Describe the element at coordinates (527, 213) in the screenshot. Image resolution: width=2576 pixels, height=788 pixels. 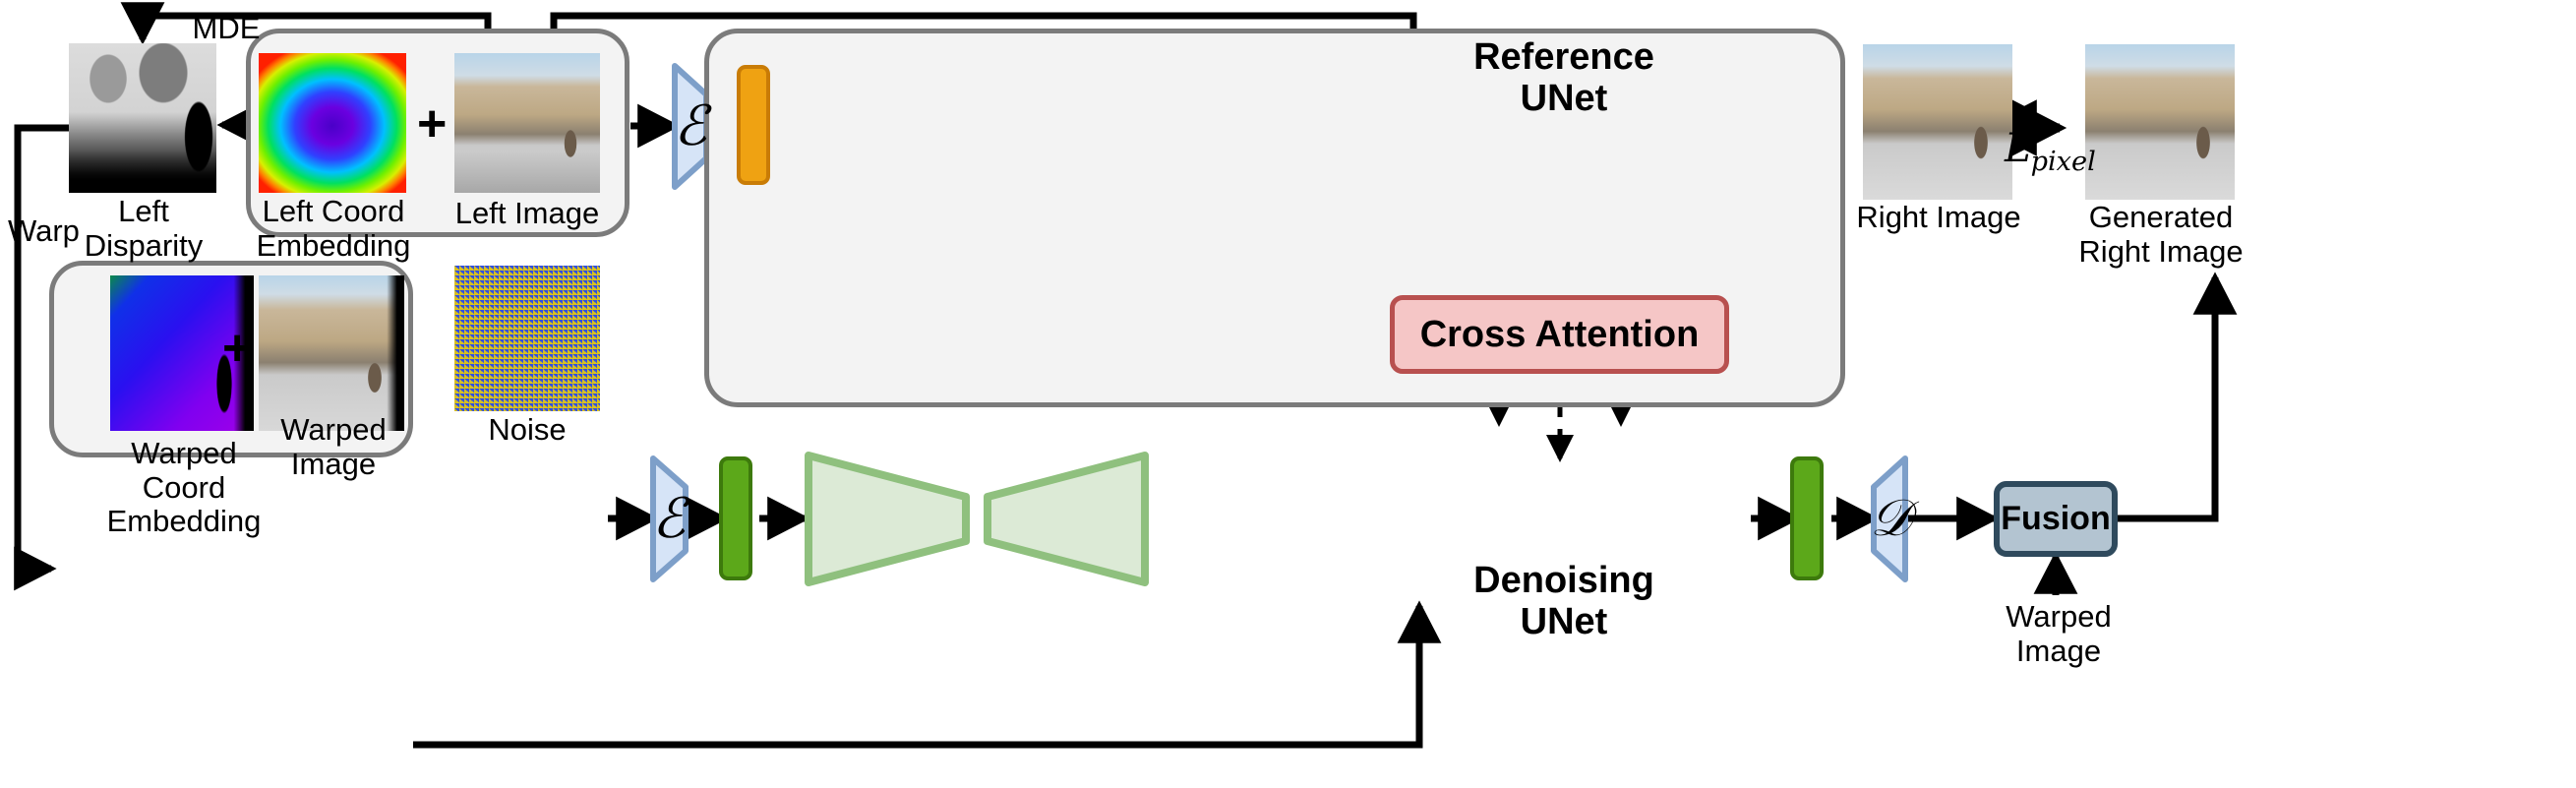
I see `left-image-caption: Left Image` at that location.